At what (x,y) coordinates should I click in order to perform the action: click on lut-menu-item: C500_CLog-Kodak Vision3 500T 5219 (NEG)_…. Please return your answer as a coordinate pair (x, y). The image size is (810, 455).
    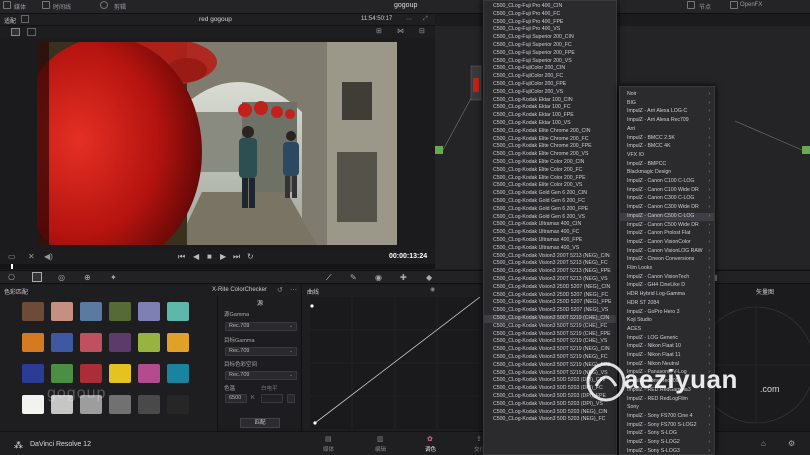
    Looking at the image, I should click on (551, 349).